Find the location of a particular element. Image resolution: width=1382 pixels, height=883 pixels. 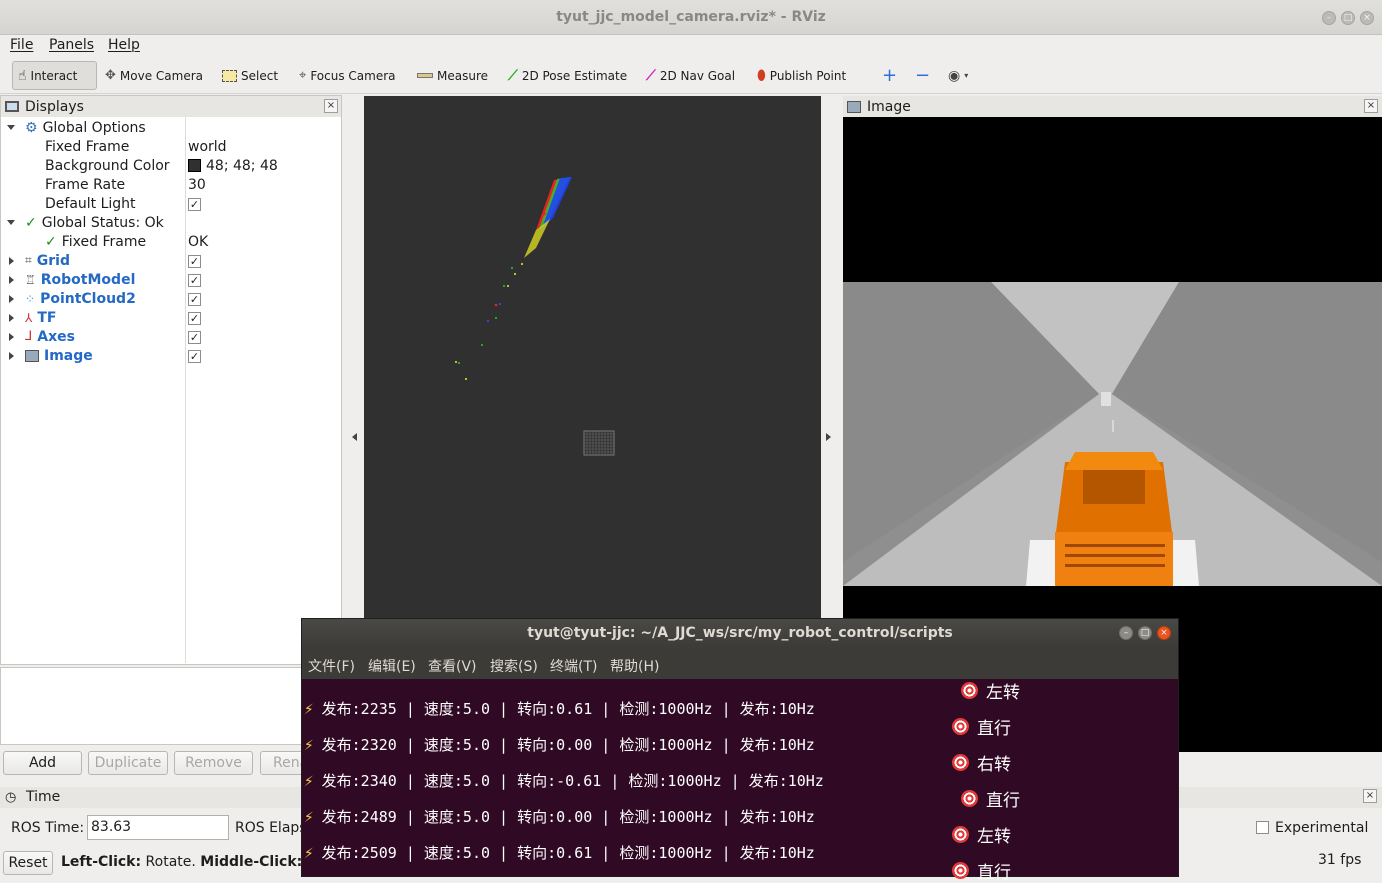

nav-goal-tool: ⟋ 2D Nav Goal is located at coordinates (690, 75).